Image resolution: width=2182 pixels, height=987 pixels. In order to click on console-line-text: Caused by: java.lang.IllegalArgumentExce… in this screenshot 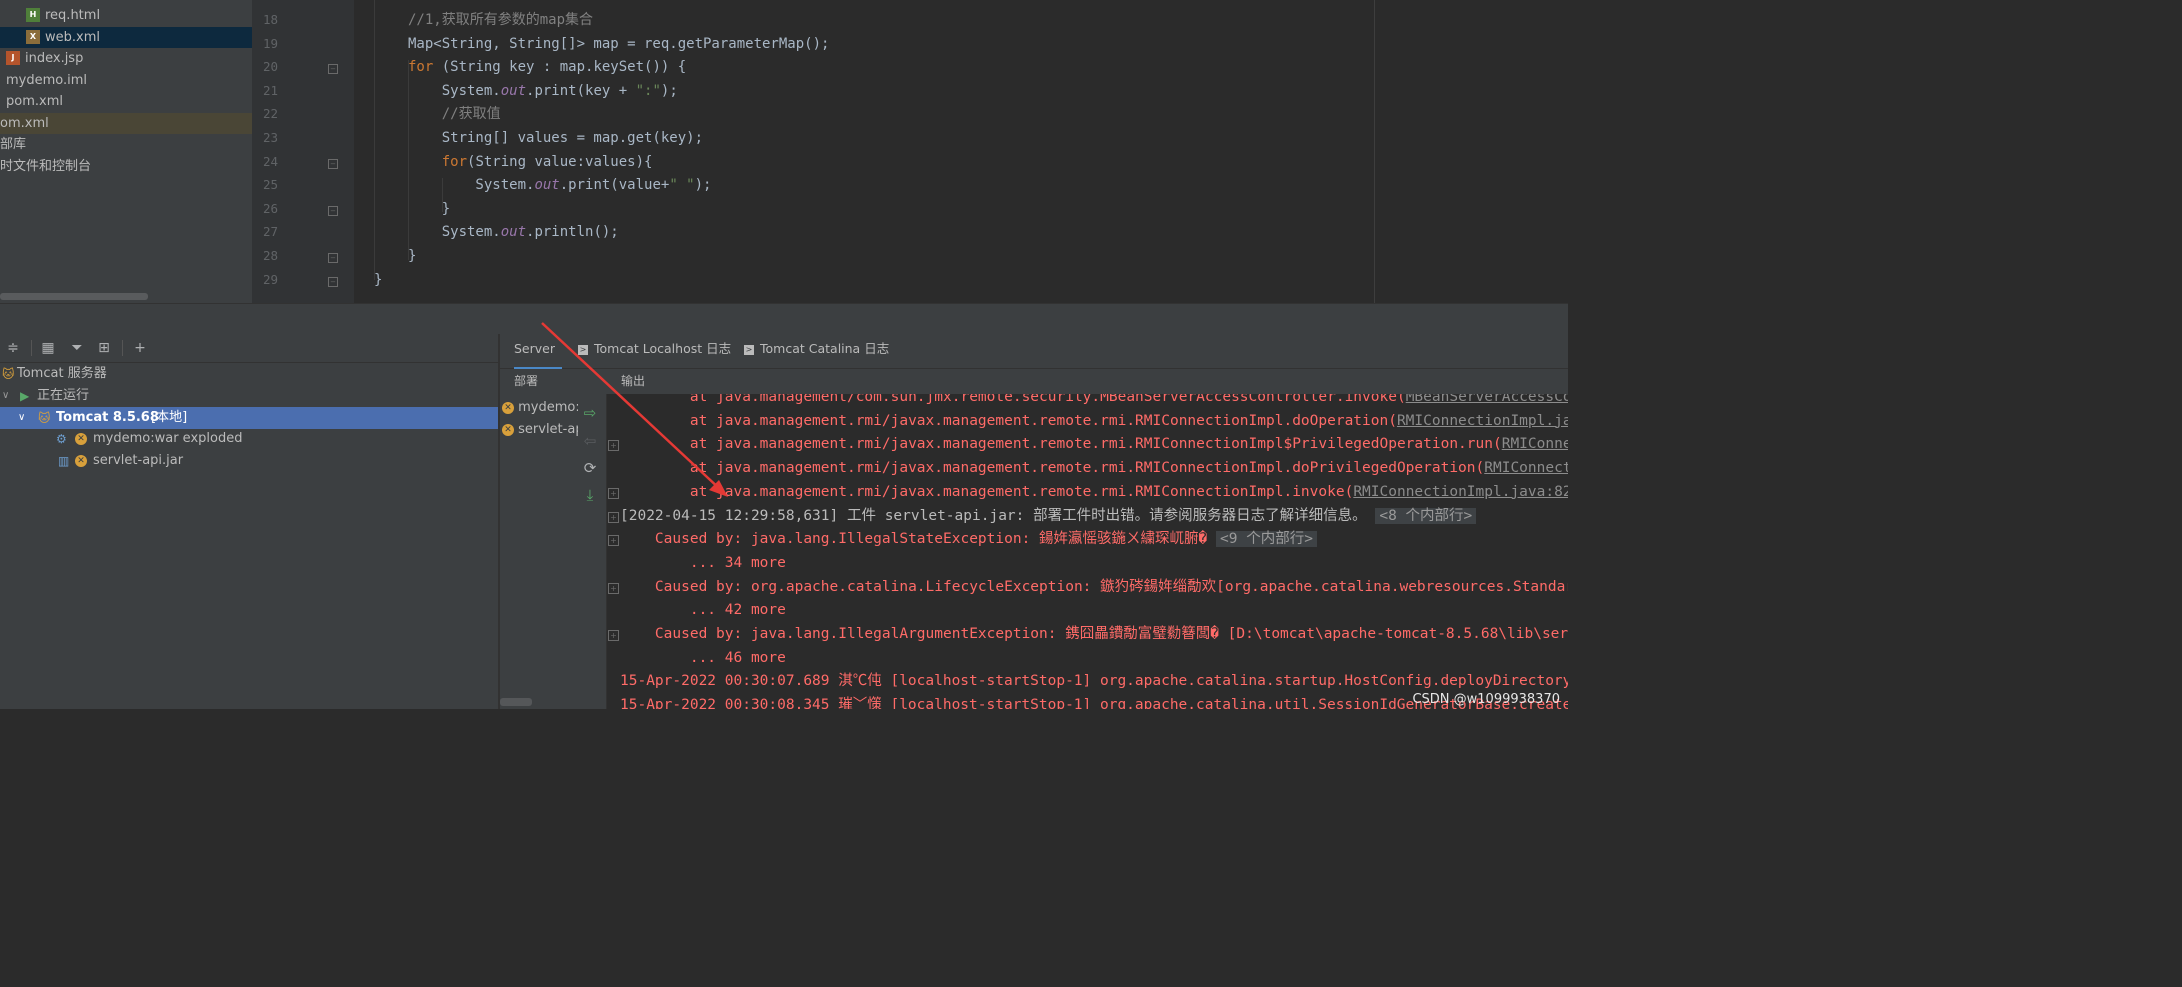, I will do `click(1094, 634)`.